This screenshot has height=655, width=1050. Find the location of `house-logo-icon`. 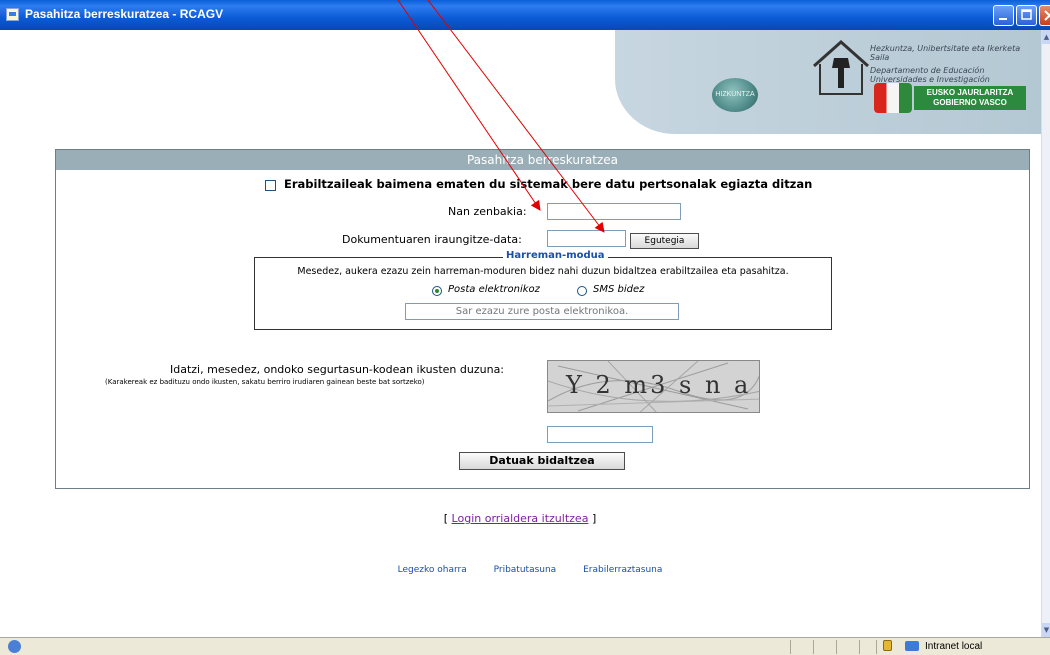

house-logo-icon is located at coordinates (841, 67).